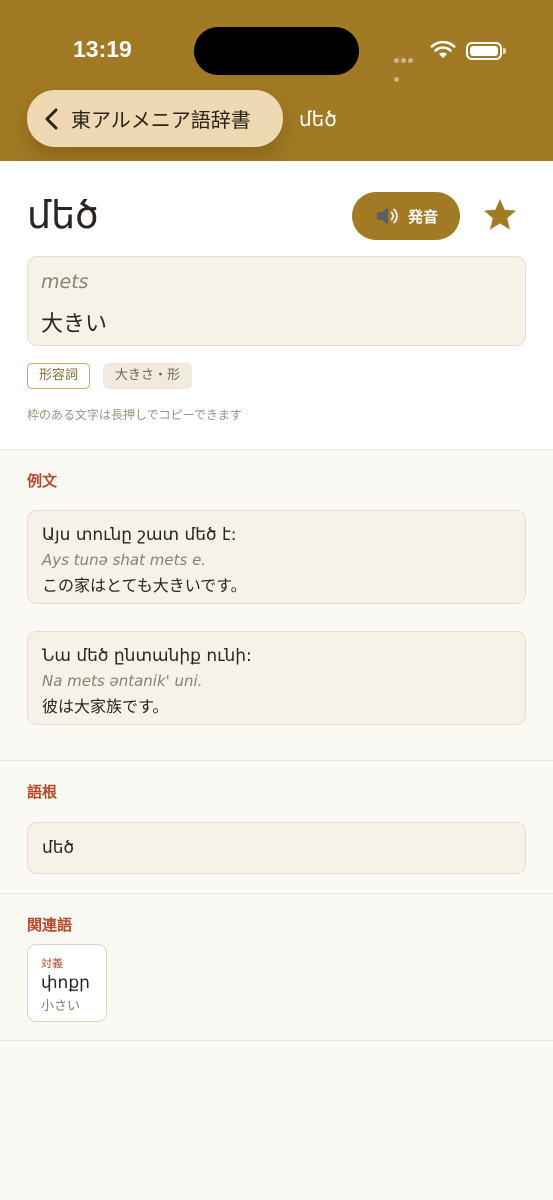  I want to click on entry-word: մեծ, so click(63, 215).